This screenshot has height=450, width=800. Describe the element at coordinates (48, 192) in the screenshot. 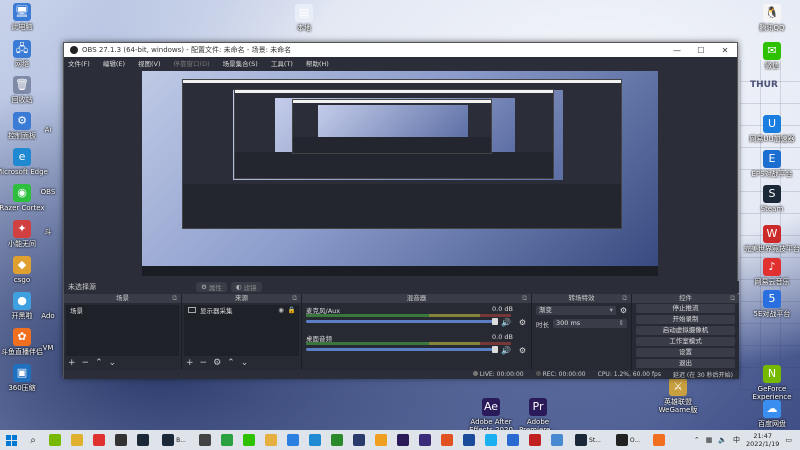

I see `desktop-icon-partial-1: OBS` at that location.